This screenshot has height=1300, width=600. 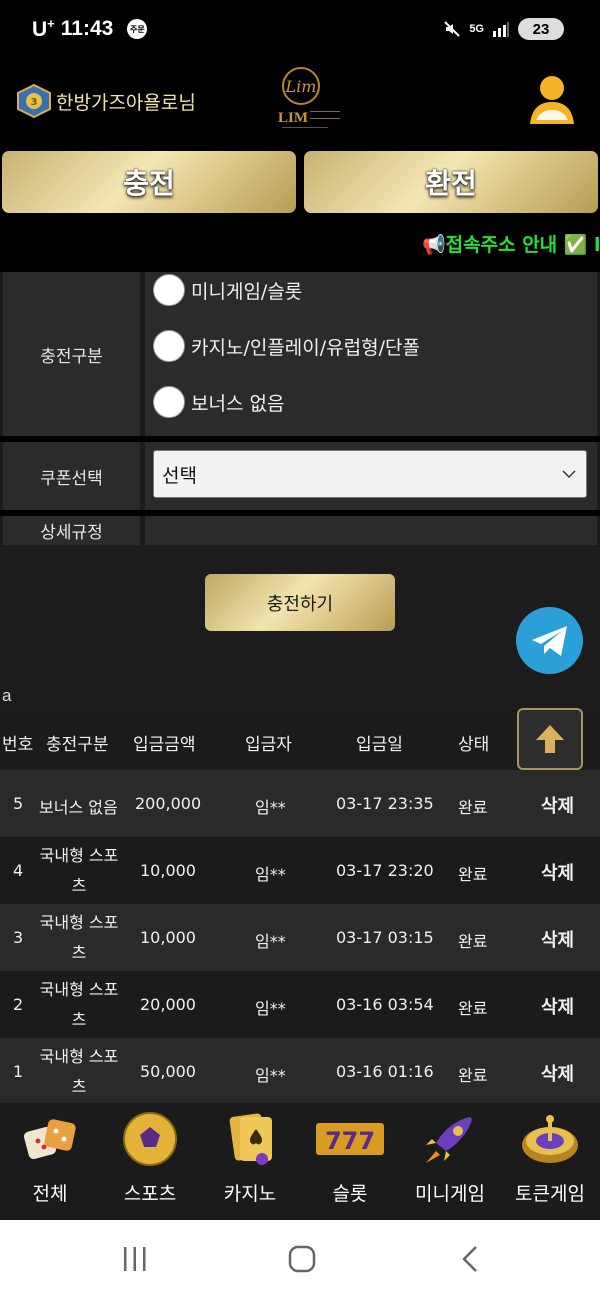 What do you see at coordinates (309, 97) in the screenshot?
I see `lim-logo-icon: Lim LIM` at bounding box center [309, 97].